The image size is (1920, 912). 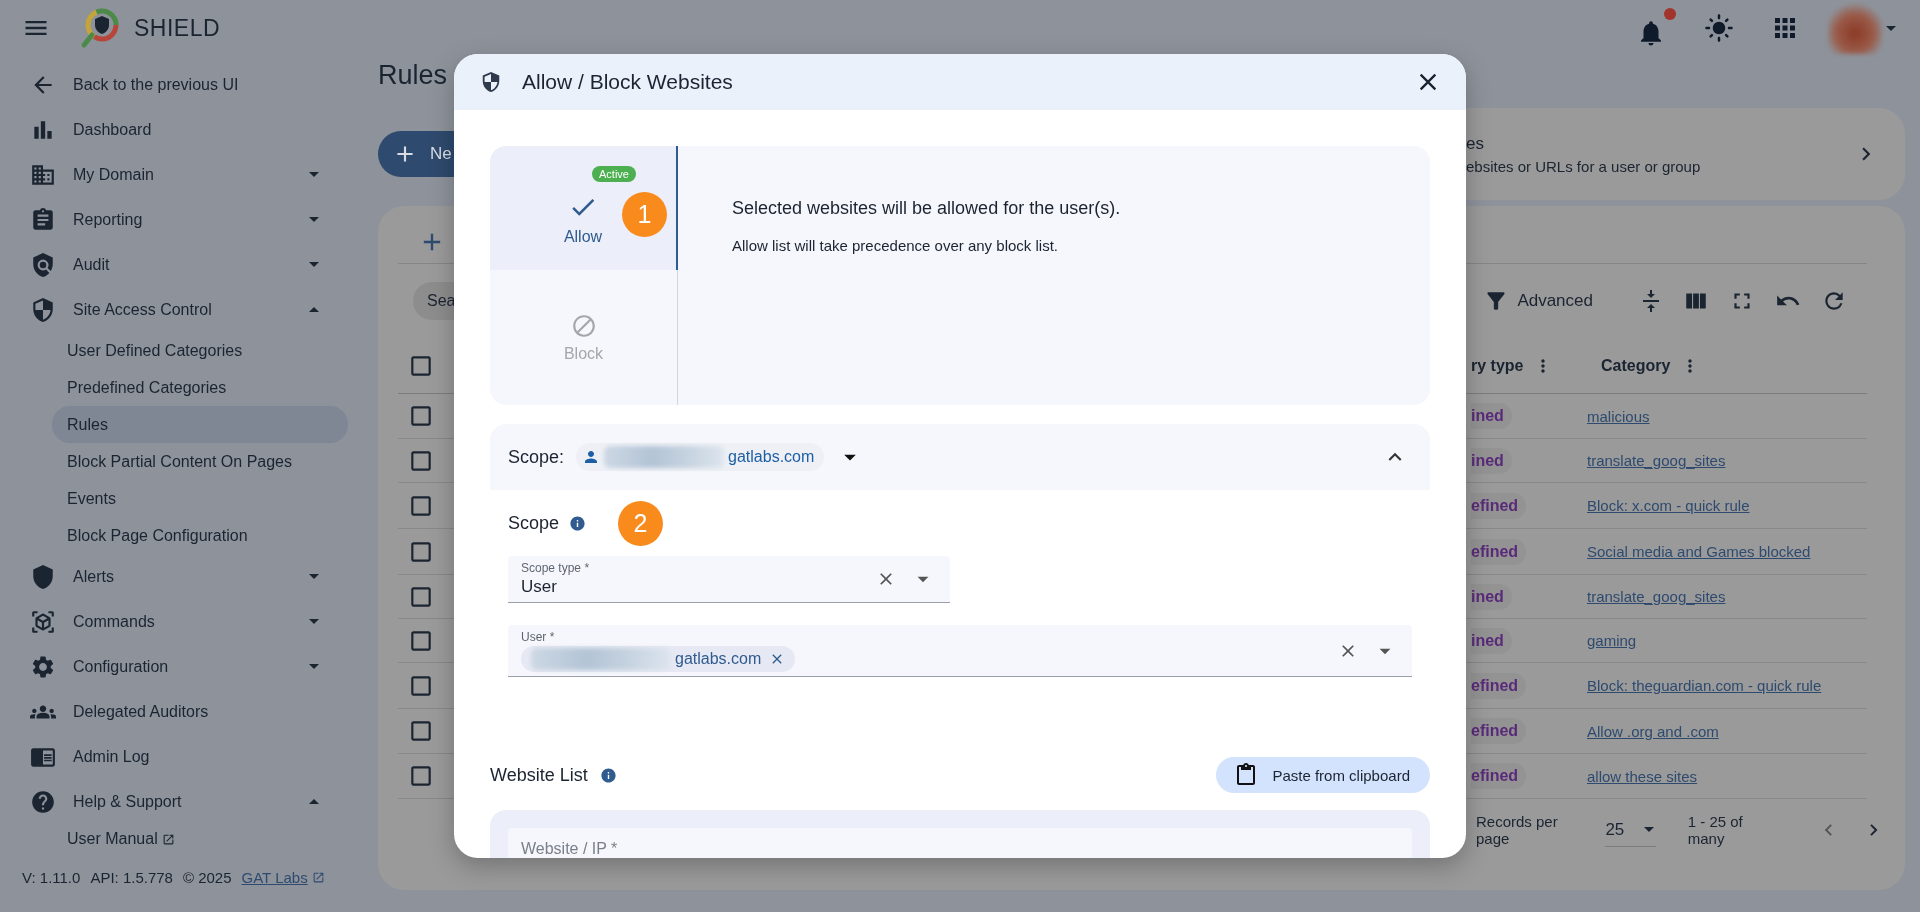 I want to click on category-link: Block: x.com - quick rule, so click(x=1727, y=505).